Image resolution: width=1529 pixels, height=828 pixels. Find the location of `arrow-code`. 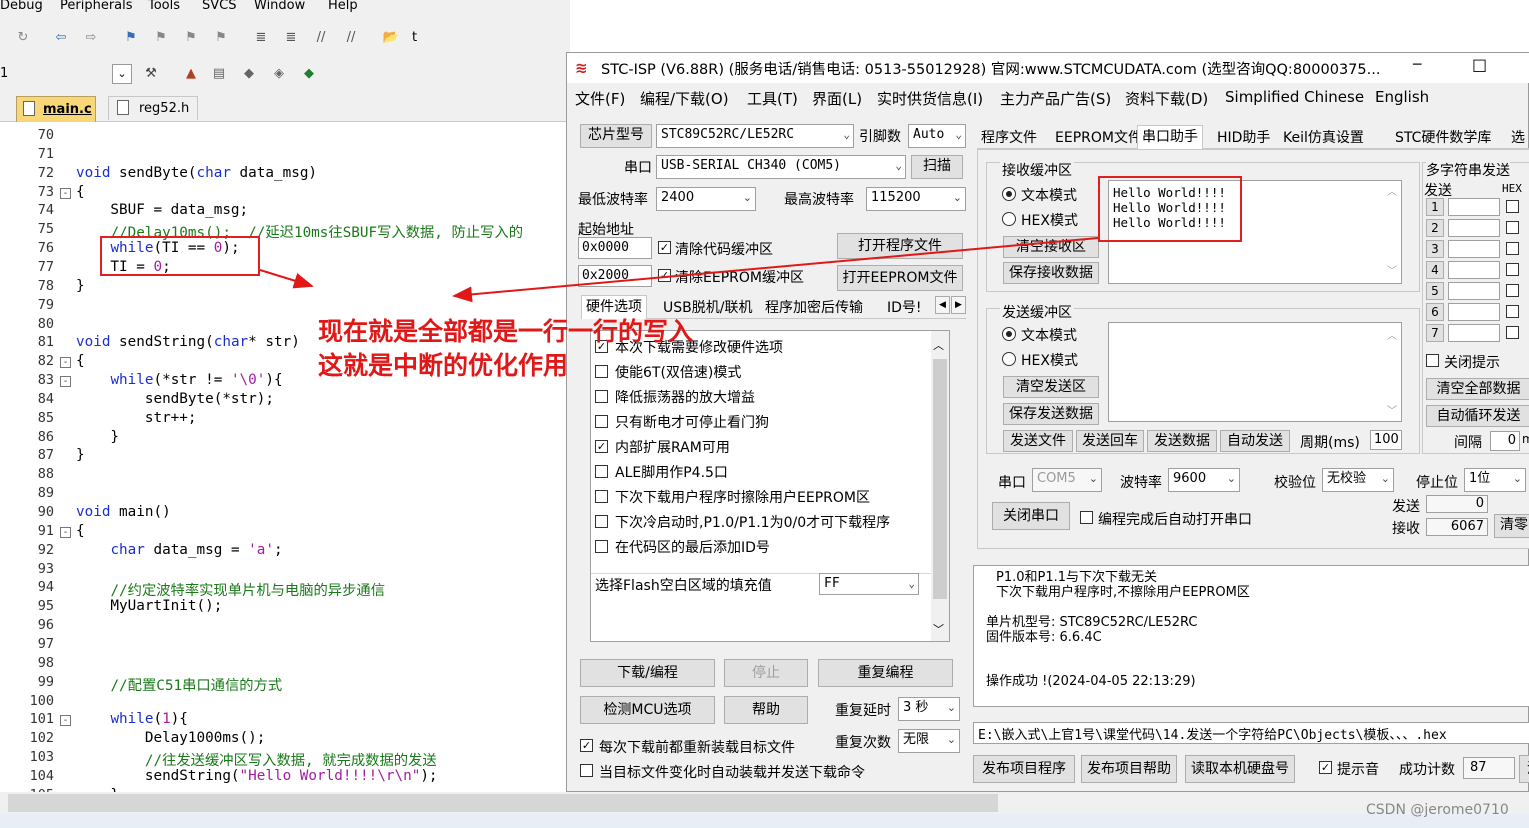

arrow-code is located at coordinates (286, 279).